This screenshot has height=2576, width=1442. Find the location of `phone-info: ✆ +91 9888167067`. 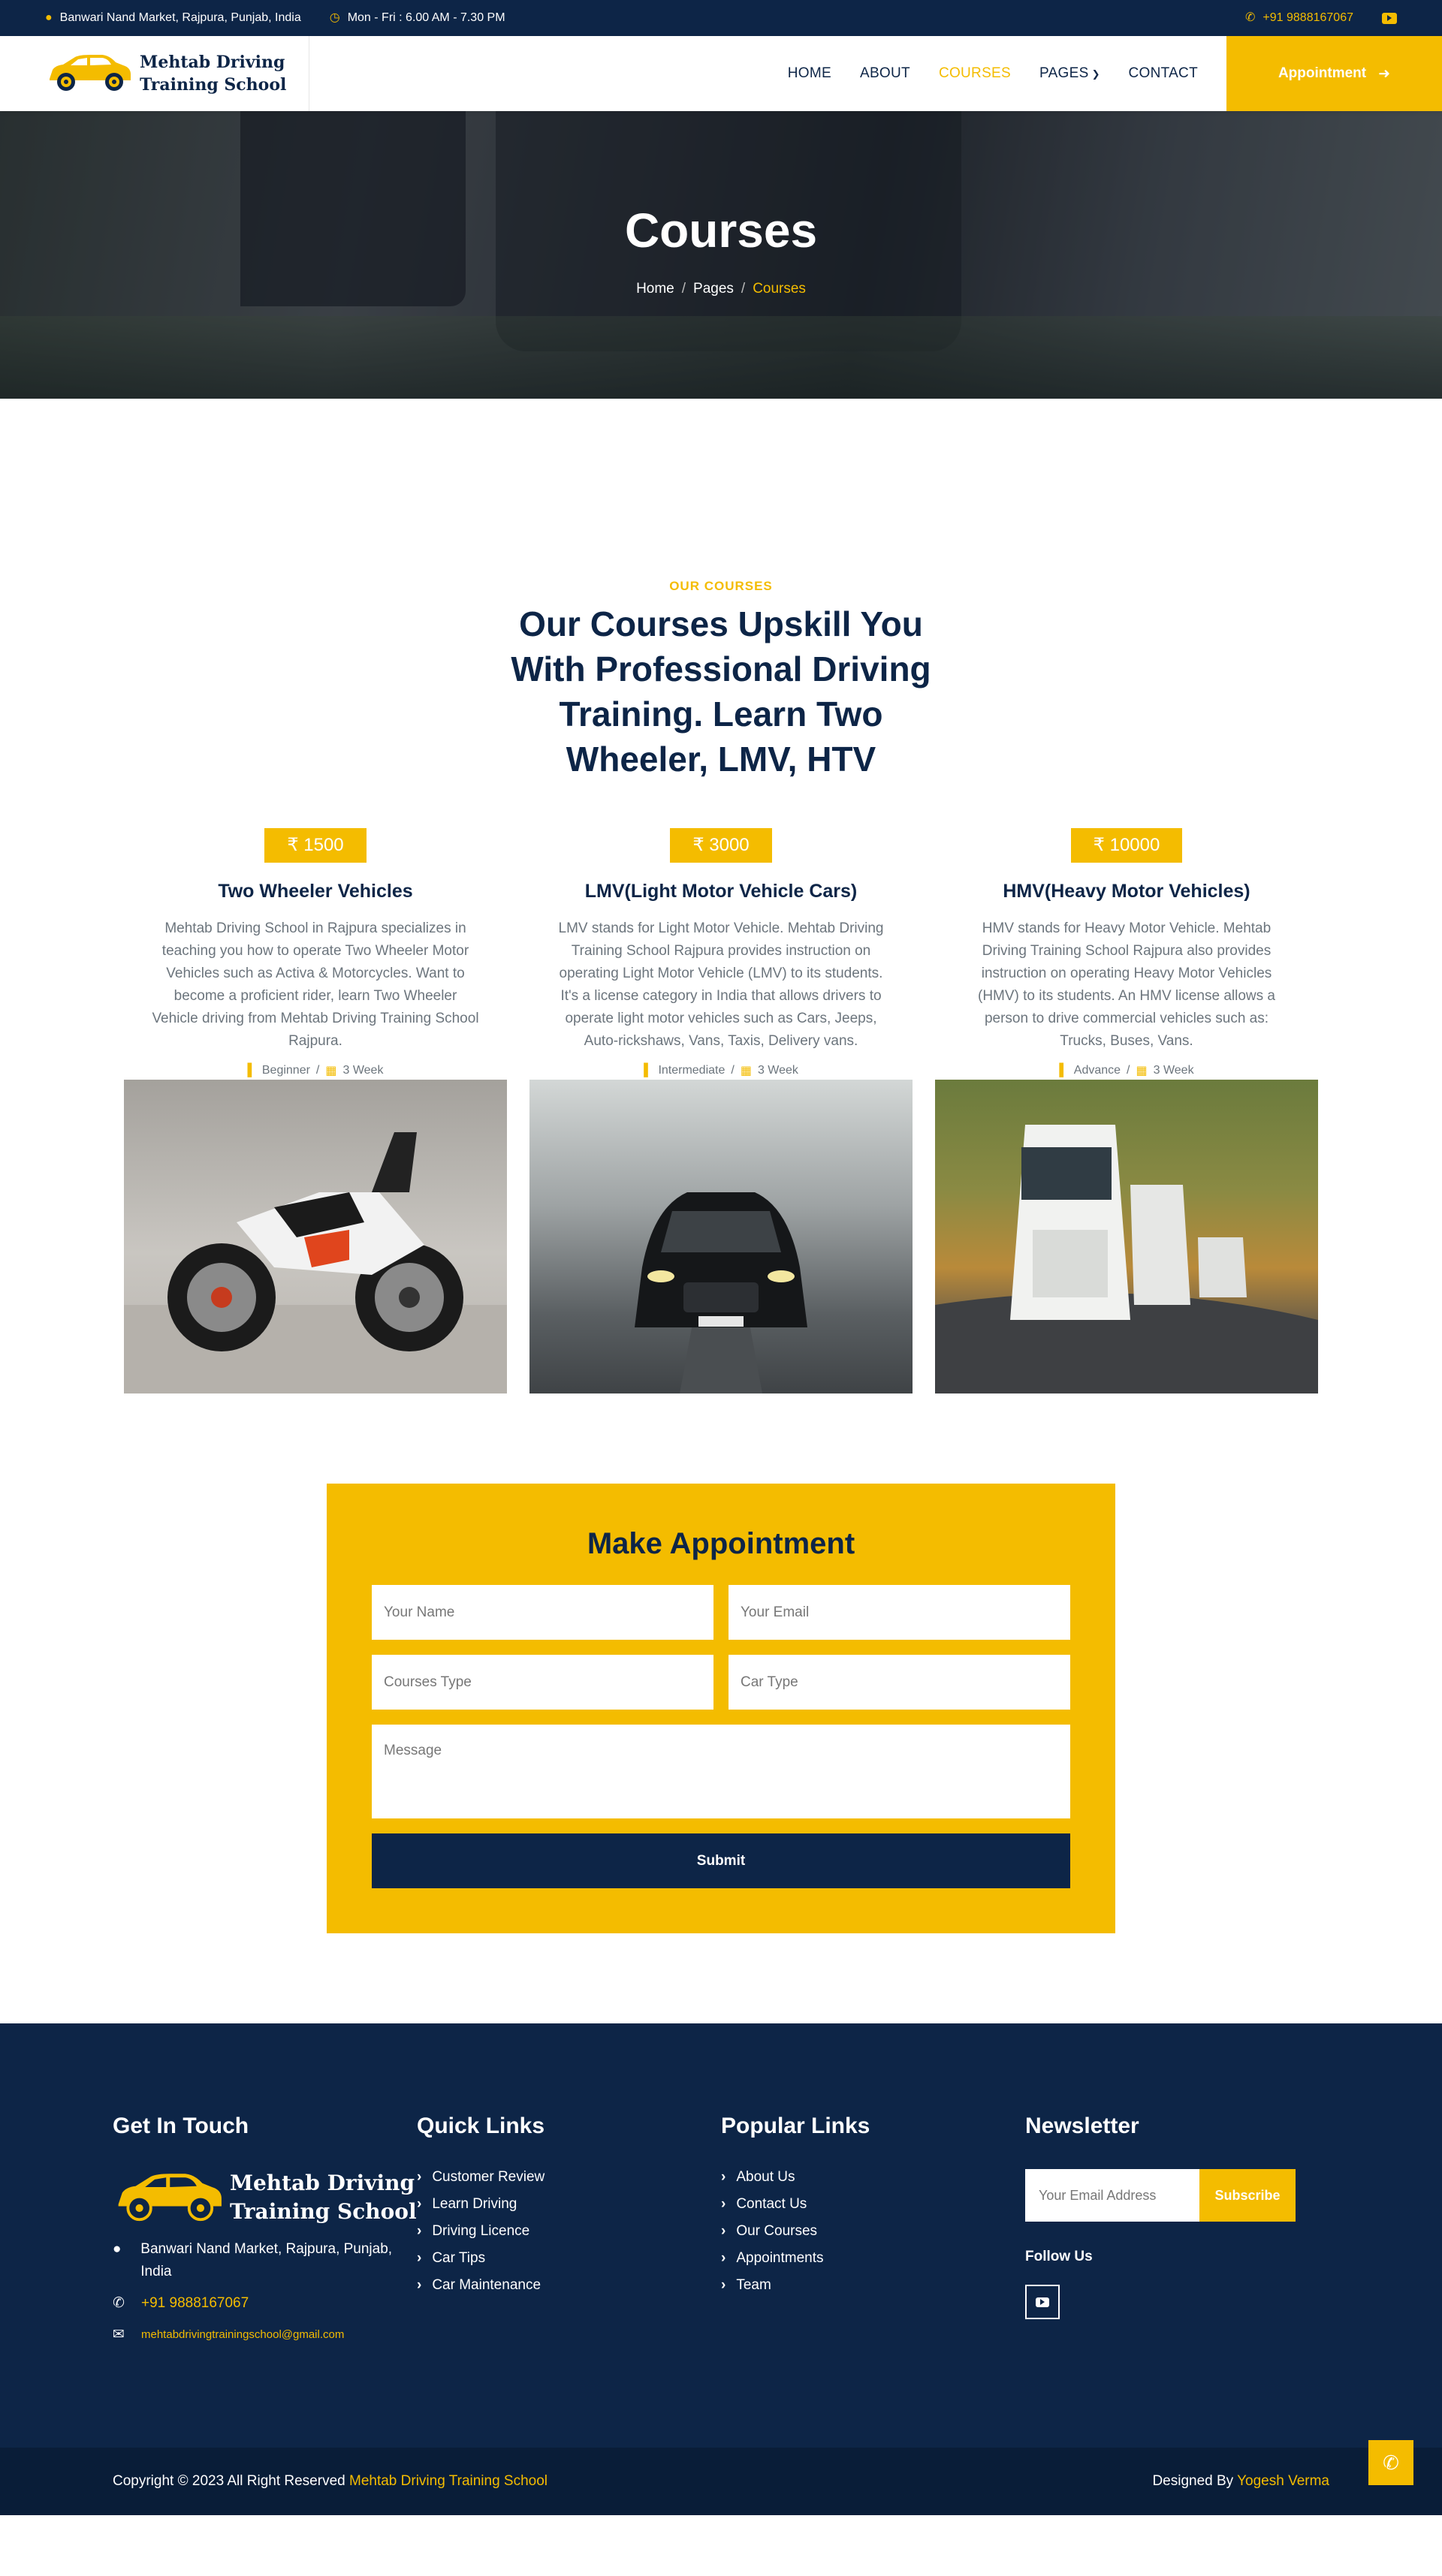

phone-info: ✆ +91 9888167067 is located at coordinates (1299, 18).